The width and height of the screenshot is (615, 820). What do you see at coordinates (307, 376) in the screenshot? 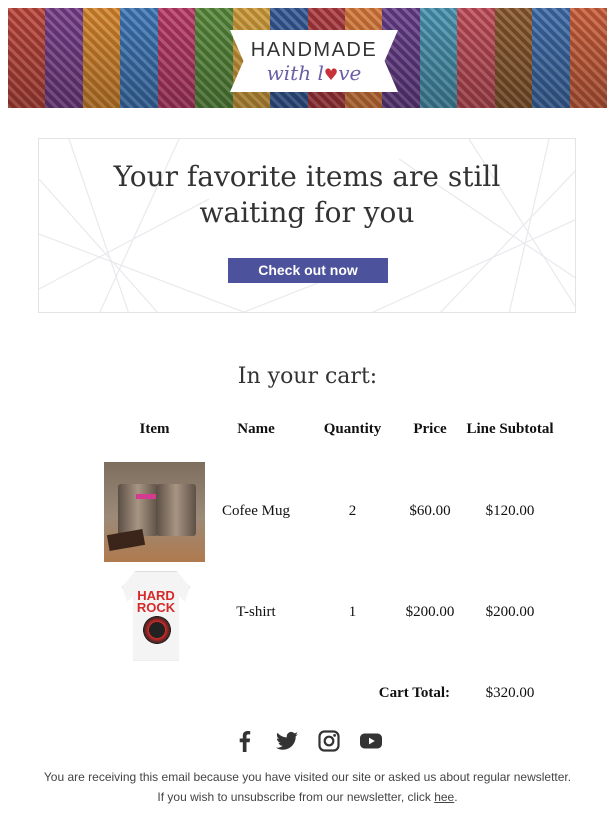
I see `cart-title: In your cart:` at bounding box center [307, 376].